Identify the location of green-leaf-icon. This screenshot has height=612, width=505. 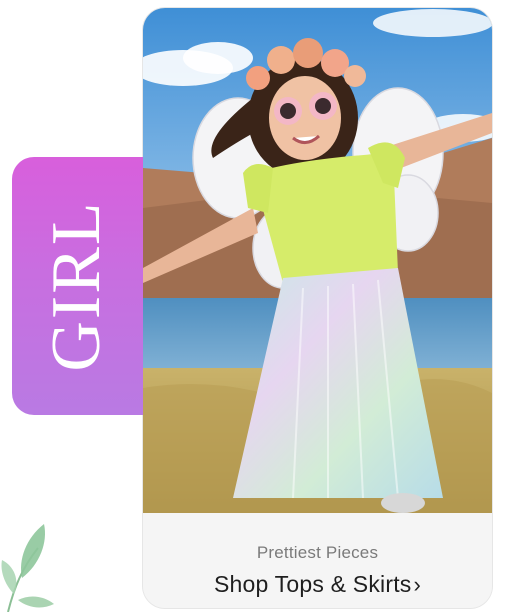
(27, 568).